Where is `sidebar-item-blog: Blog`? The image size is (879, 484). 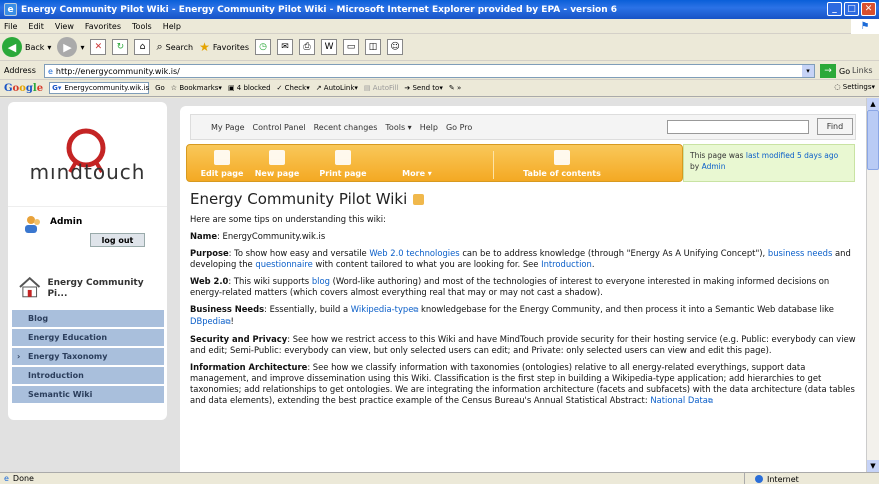
sidebar-item-blog: Blog is located at coordinates (88, 319).